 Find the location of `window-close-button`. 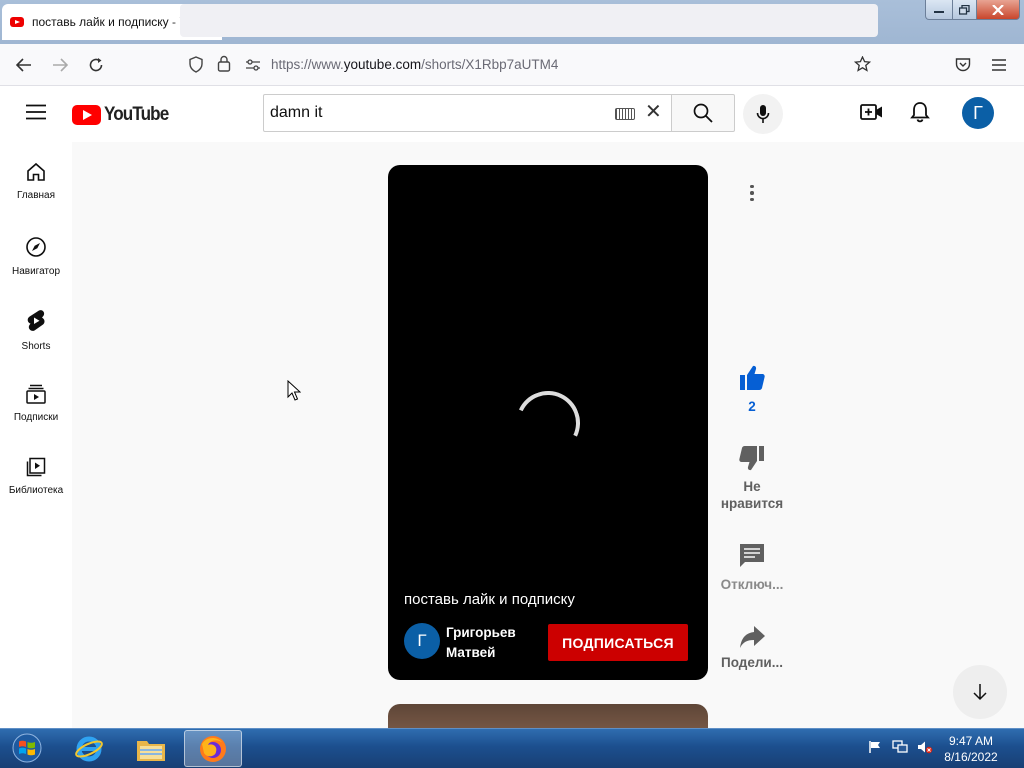

window-close-button is located at coordinates (998, 10).